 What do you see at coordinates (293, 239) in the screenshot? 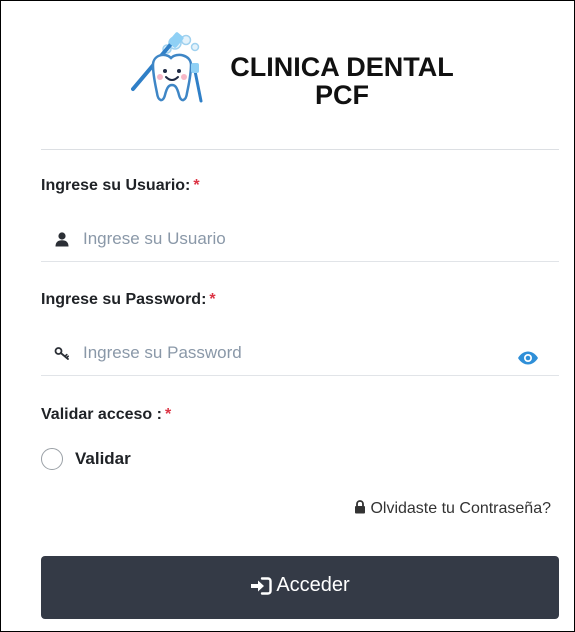
I see `usuario-input` at bounding box center [293, 239].